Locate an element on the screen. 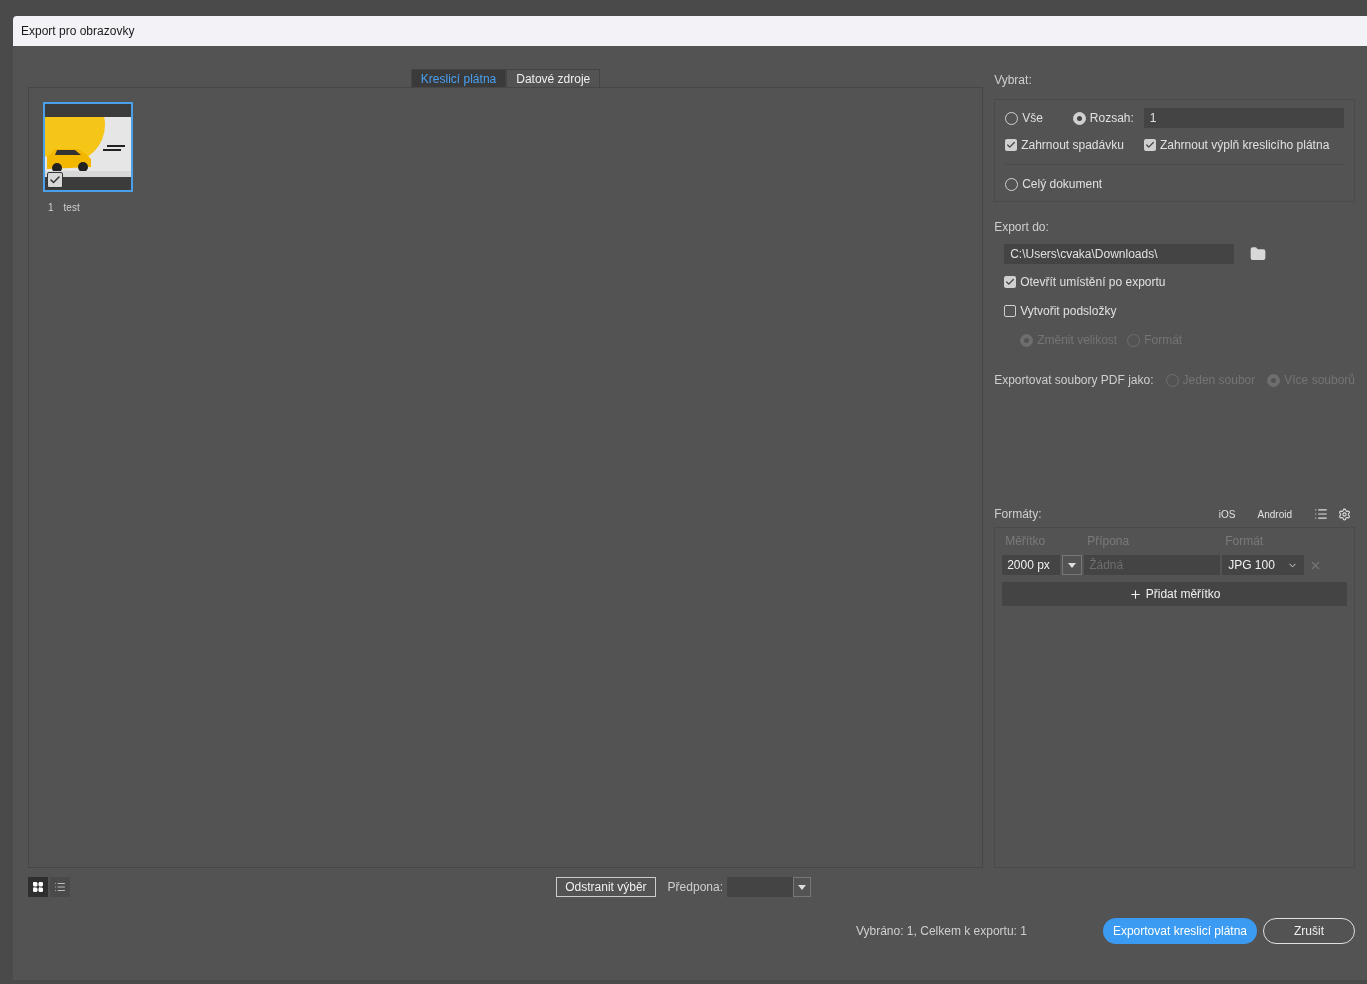  add-scale-button: Přidat měřítko is located at coordinates (1174, 594).